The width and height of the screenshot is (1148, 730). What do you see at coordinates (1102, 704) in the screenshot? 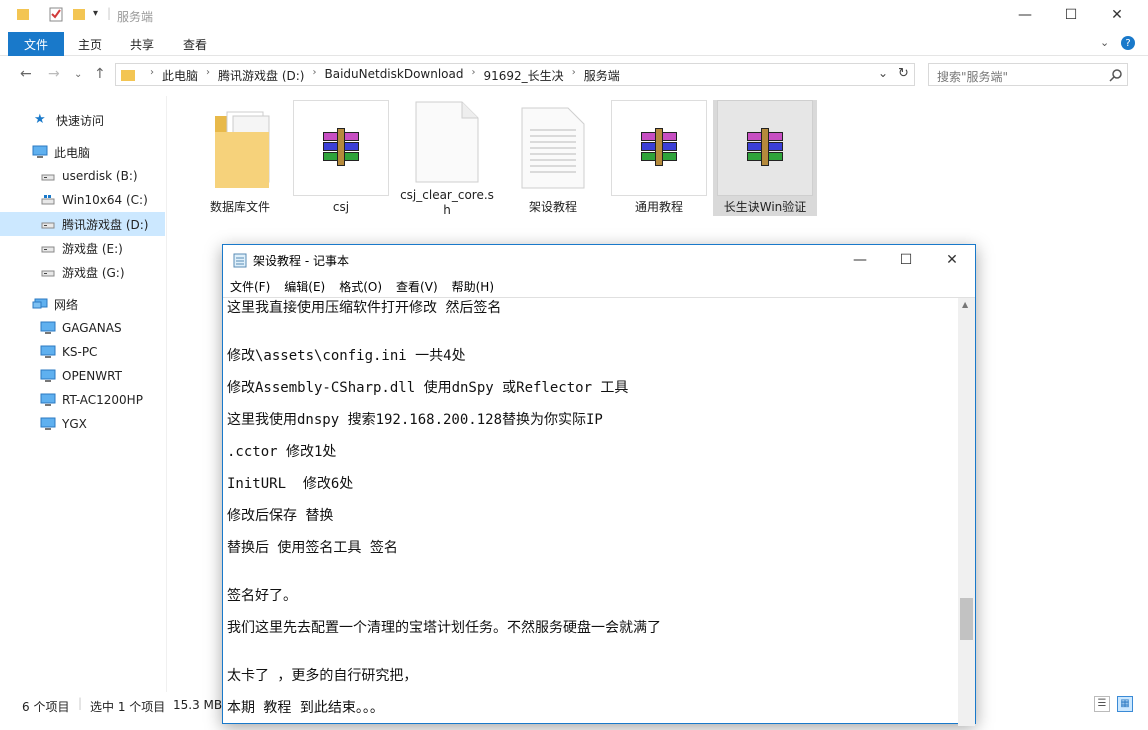
I see `details-view-icon: ☰` at bounding box center [1102, 704].